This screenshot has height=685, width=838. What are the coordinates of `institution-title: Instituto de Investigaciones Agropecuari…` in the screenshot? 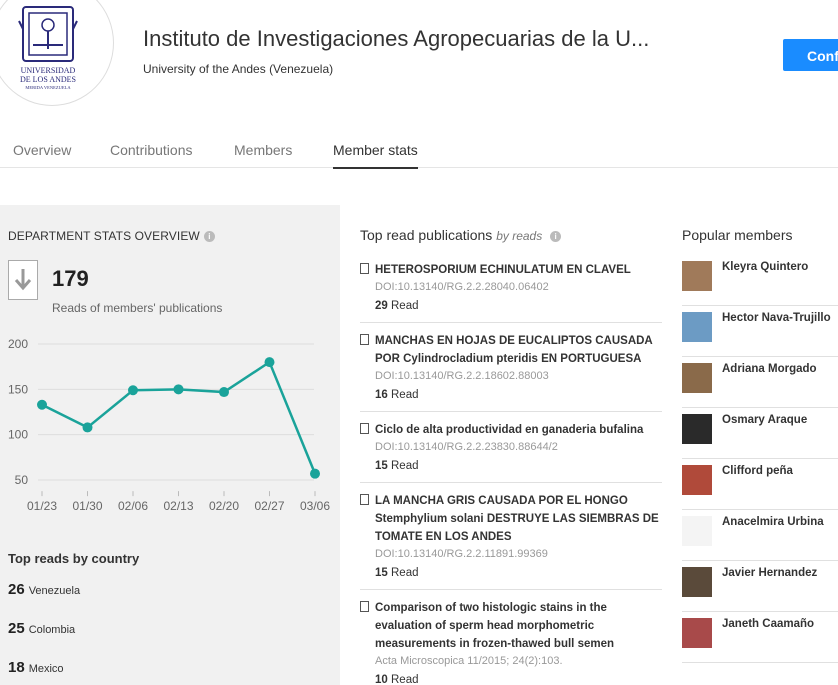 It's located at (396, 38).